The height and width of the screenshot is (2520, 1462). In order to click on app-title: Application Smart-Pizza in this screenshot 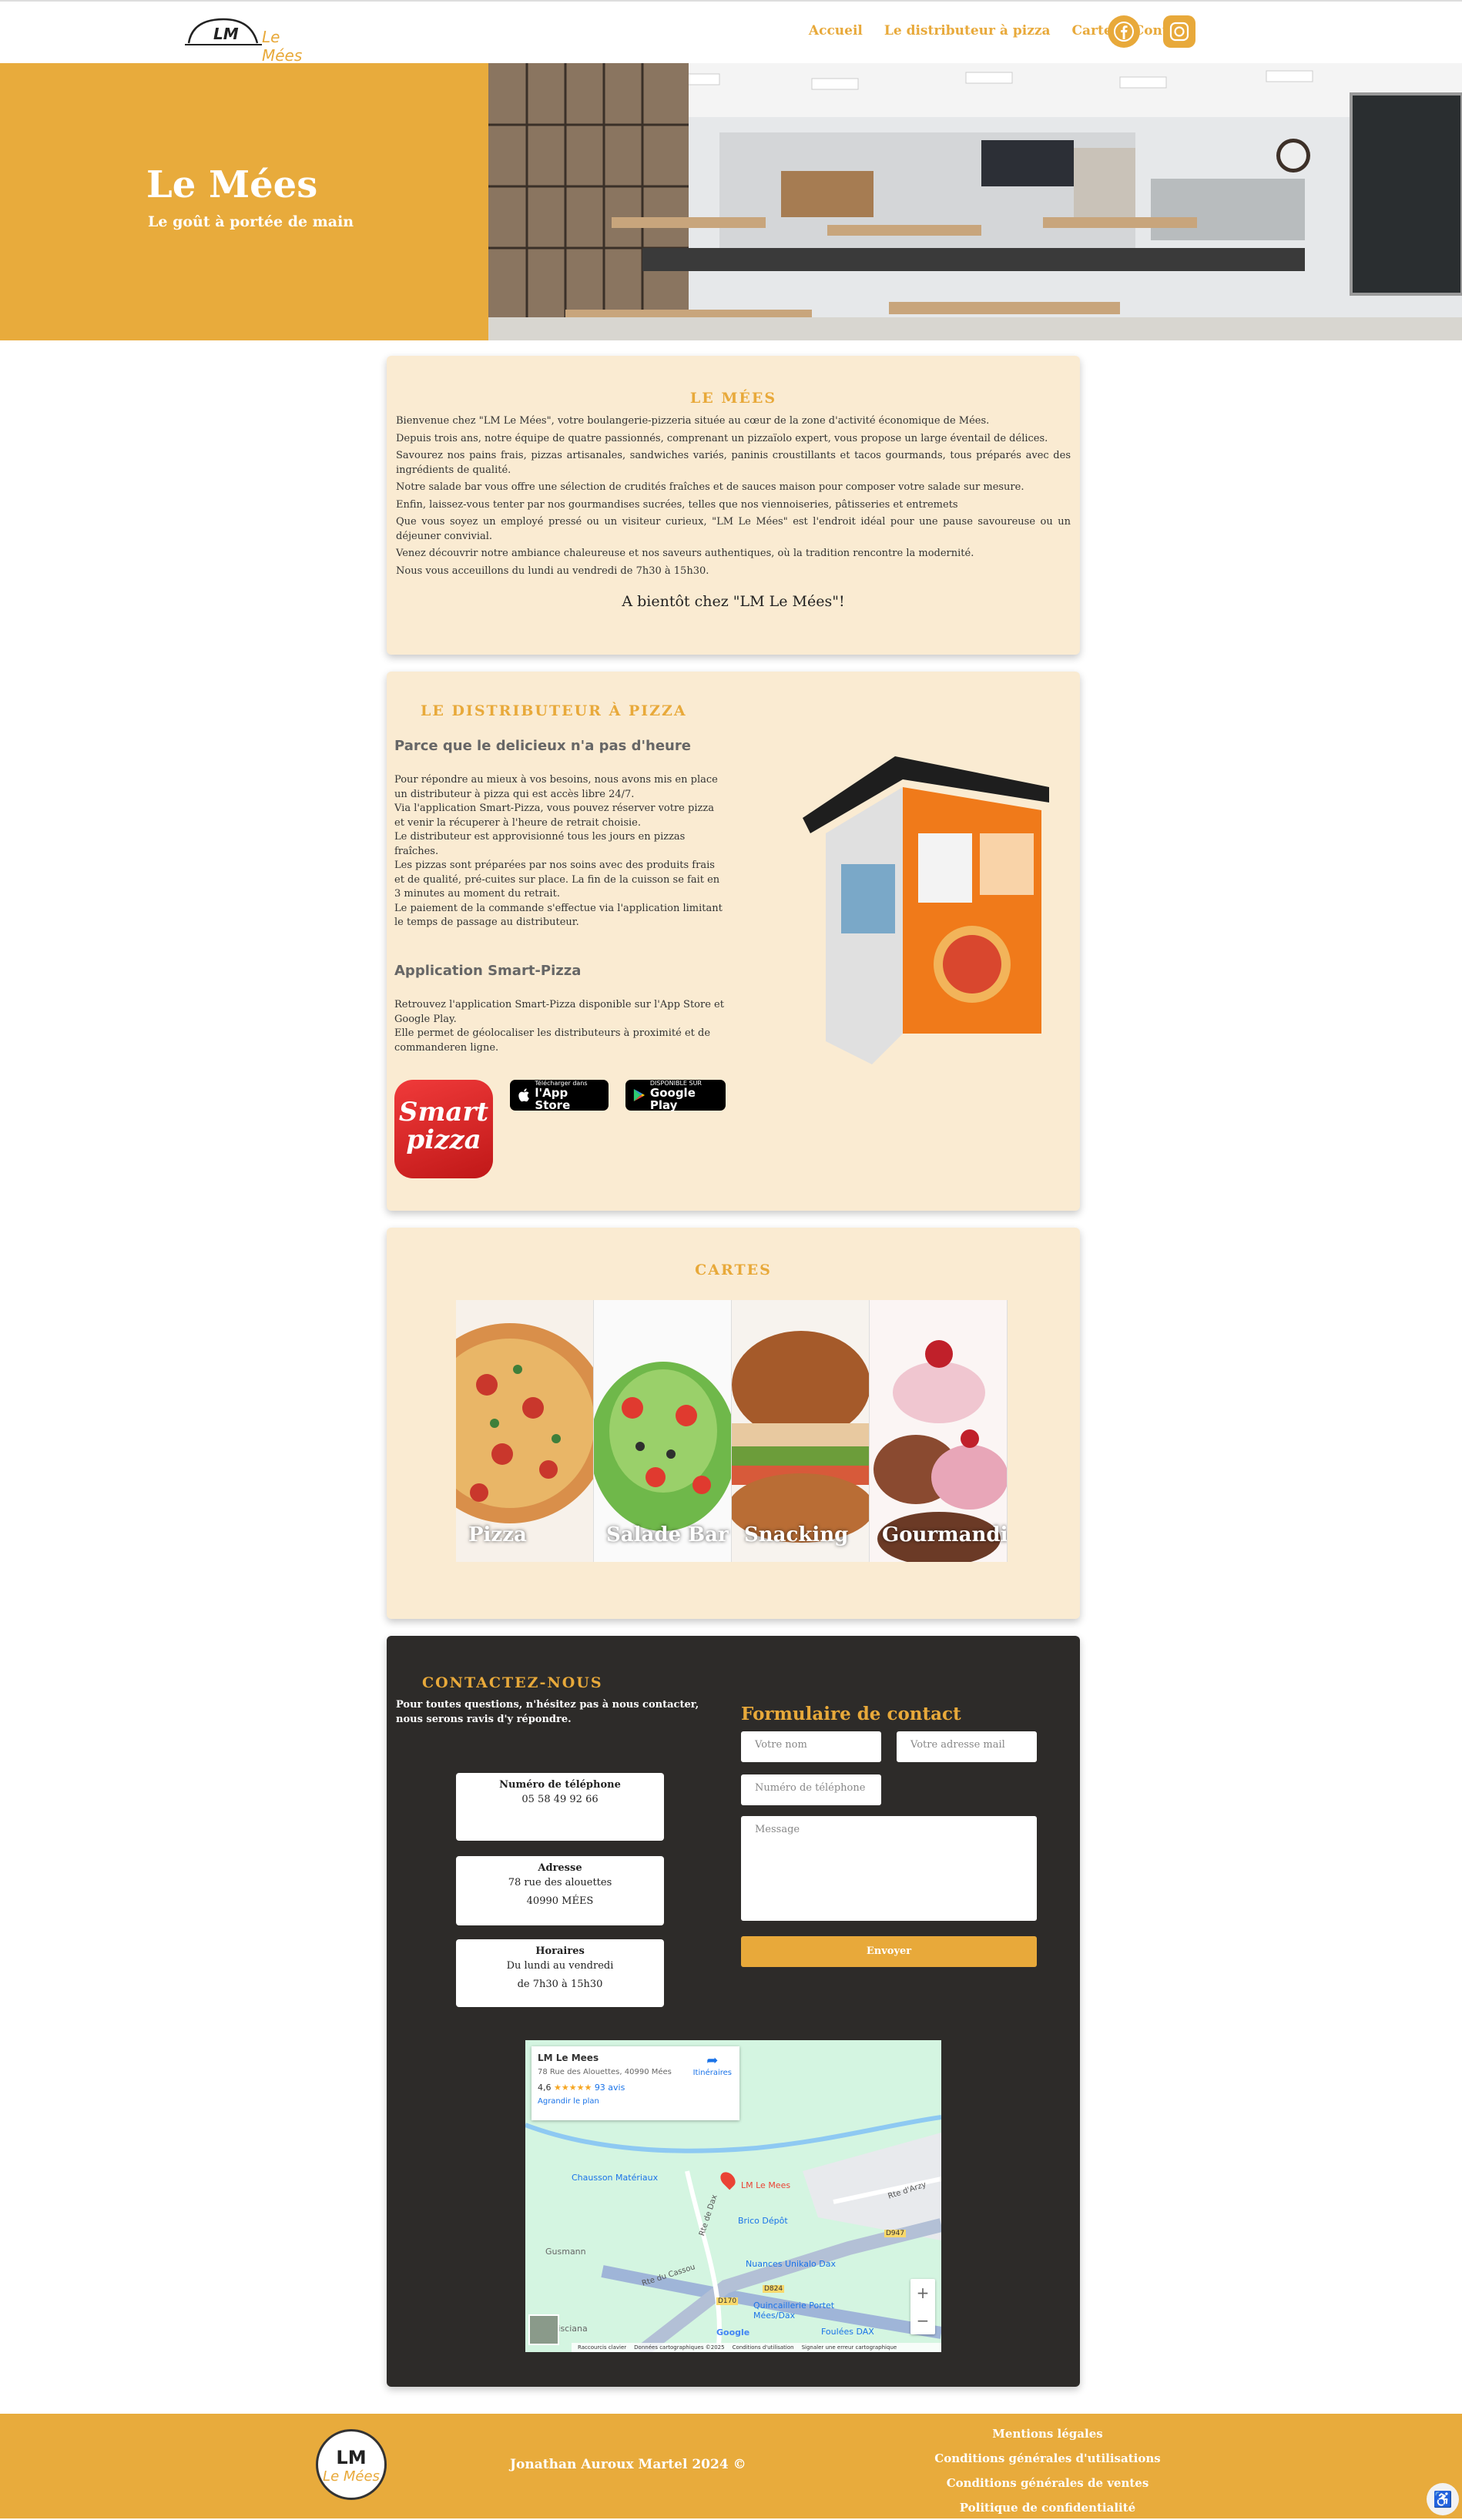, I will do `click(488, 971)`.